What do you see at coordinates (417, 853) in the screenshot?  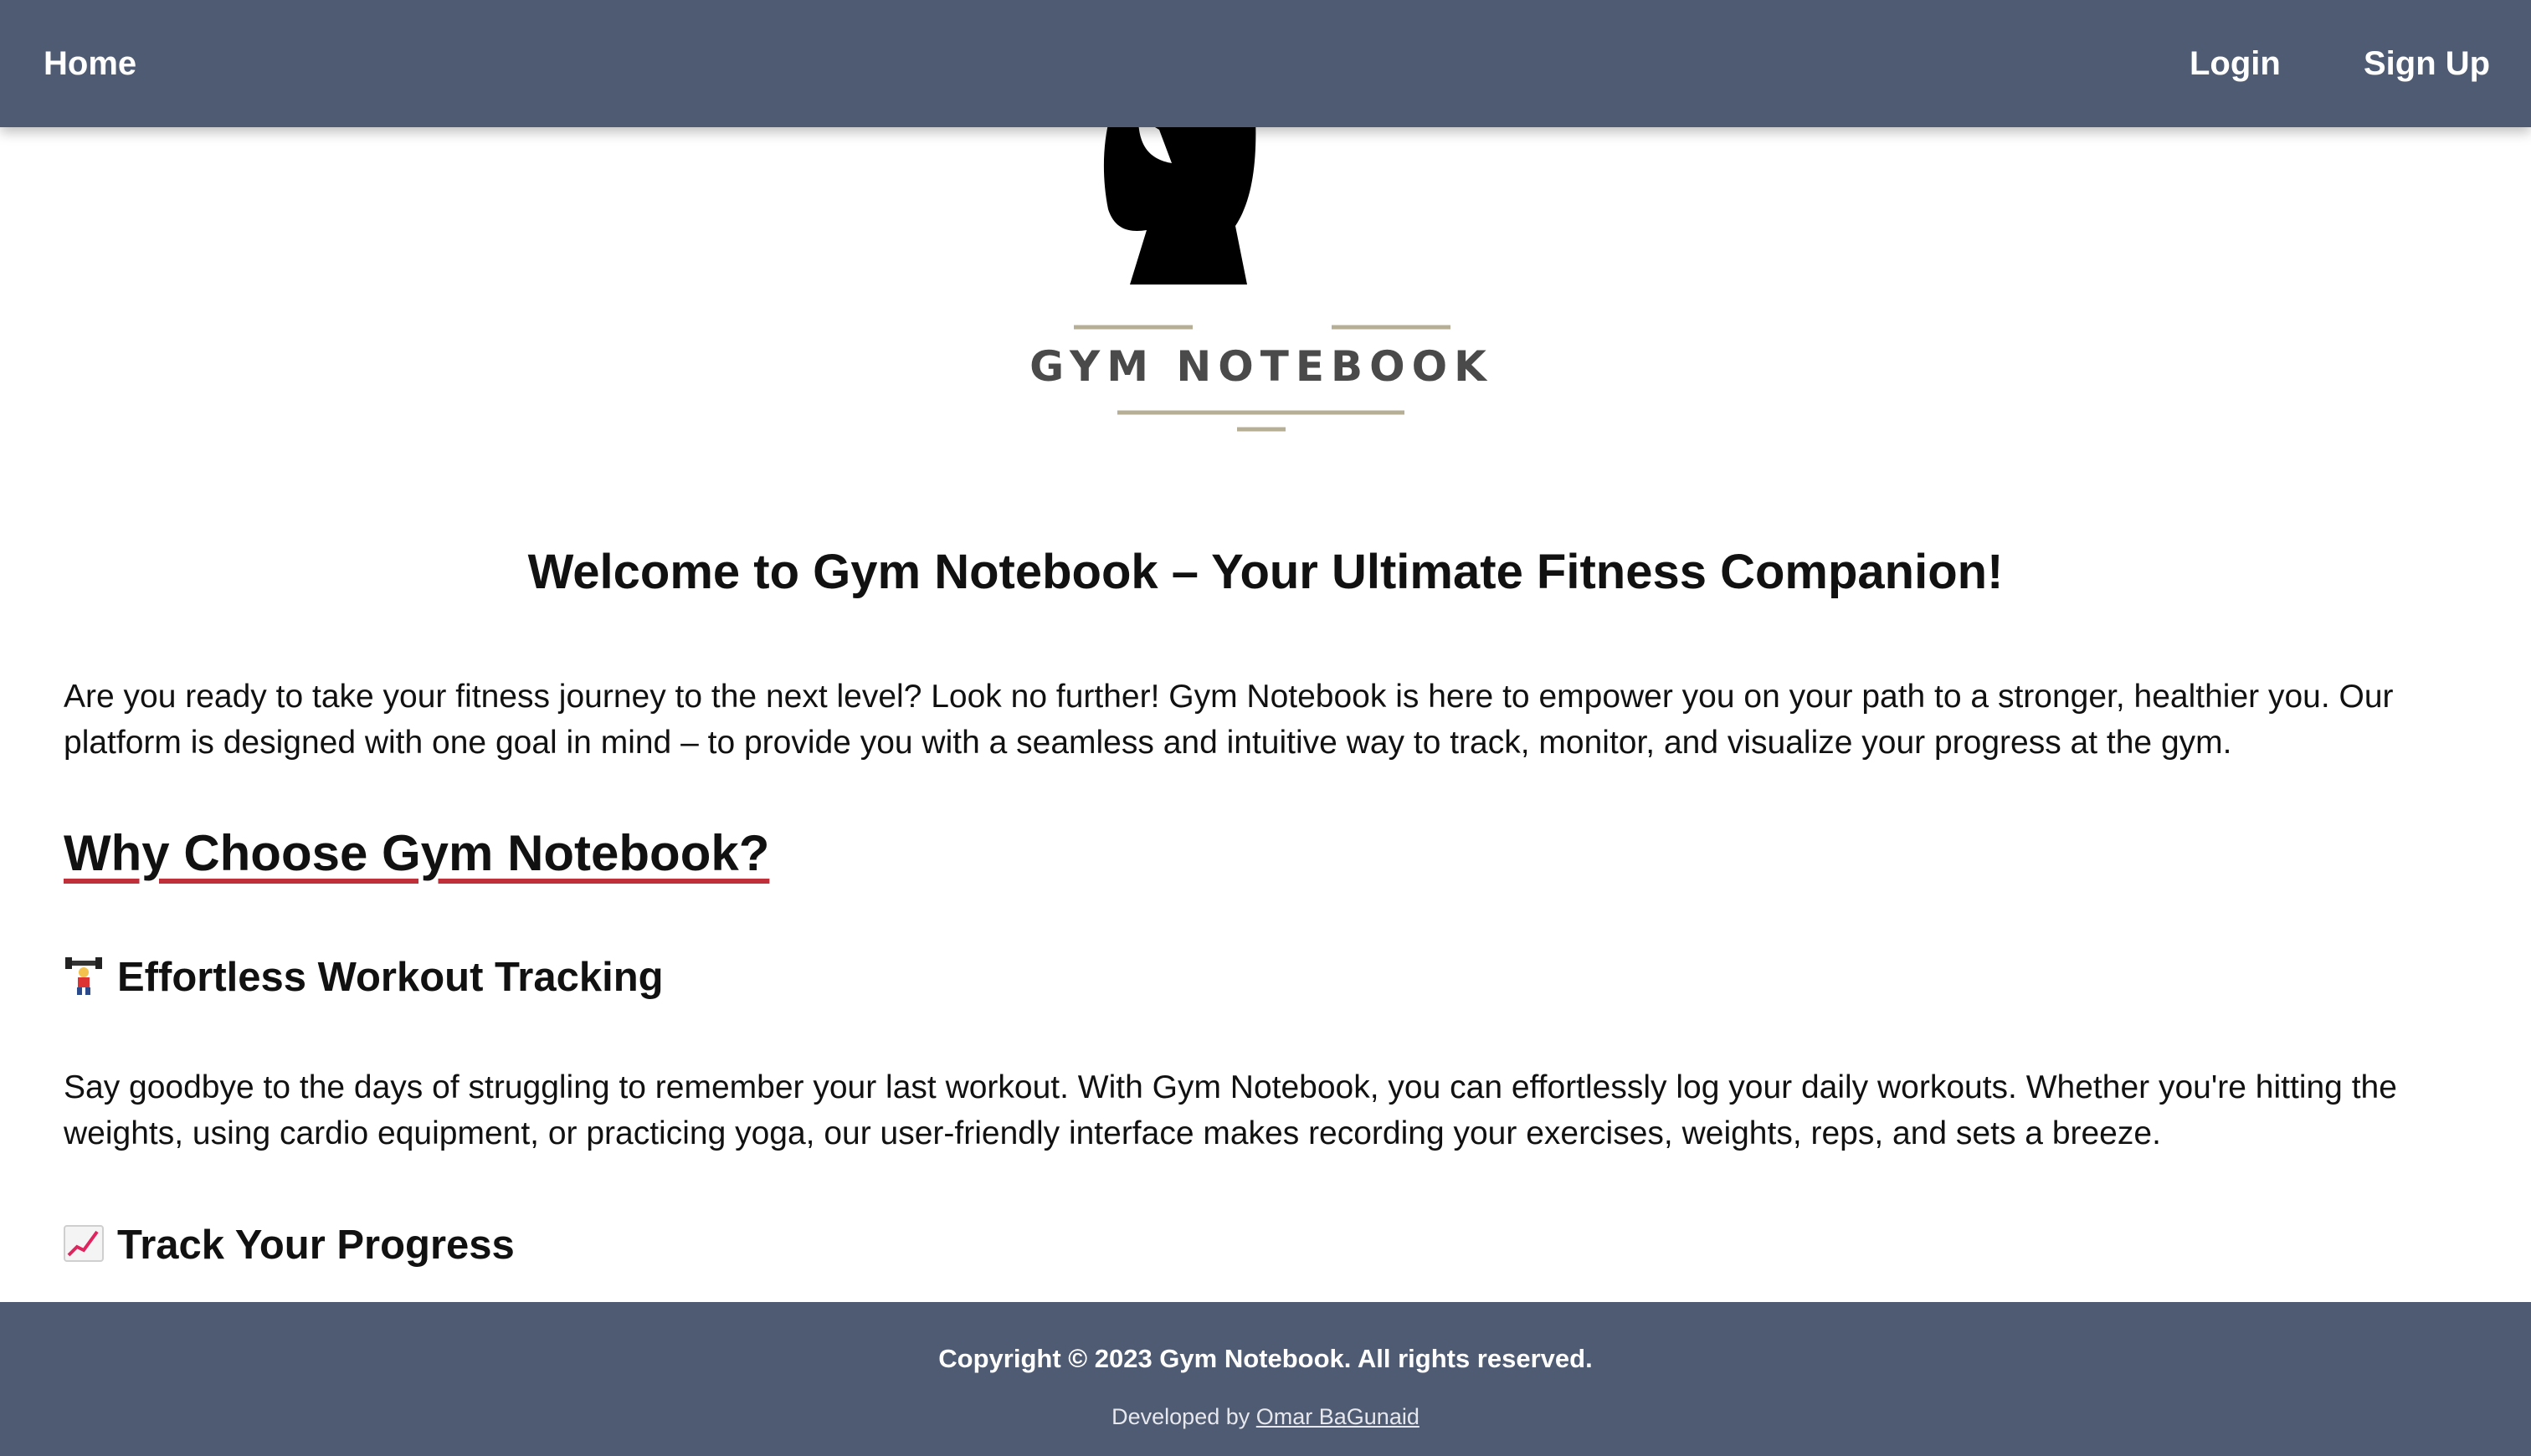 I see `why-choose-heading: Why Choose Gym Notebook?` at bounding box center [417, 853].